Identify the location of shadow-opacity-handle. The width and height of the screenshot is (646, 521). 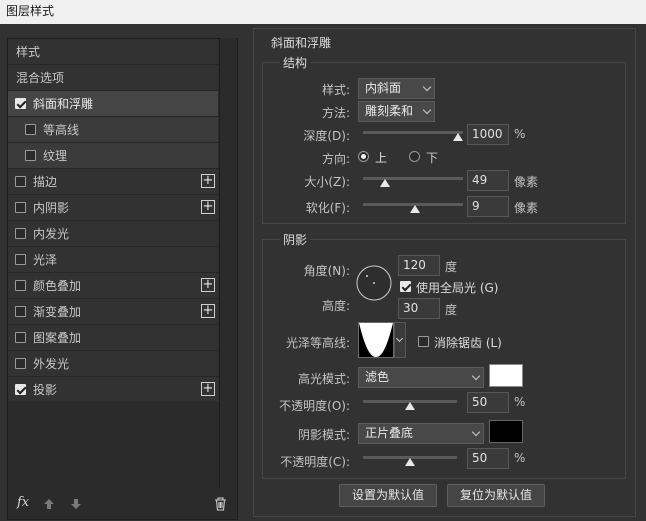
(410, 462).